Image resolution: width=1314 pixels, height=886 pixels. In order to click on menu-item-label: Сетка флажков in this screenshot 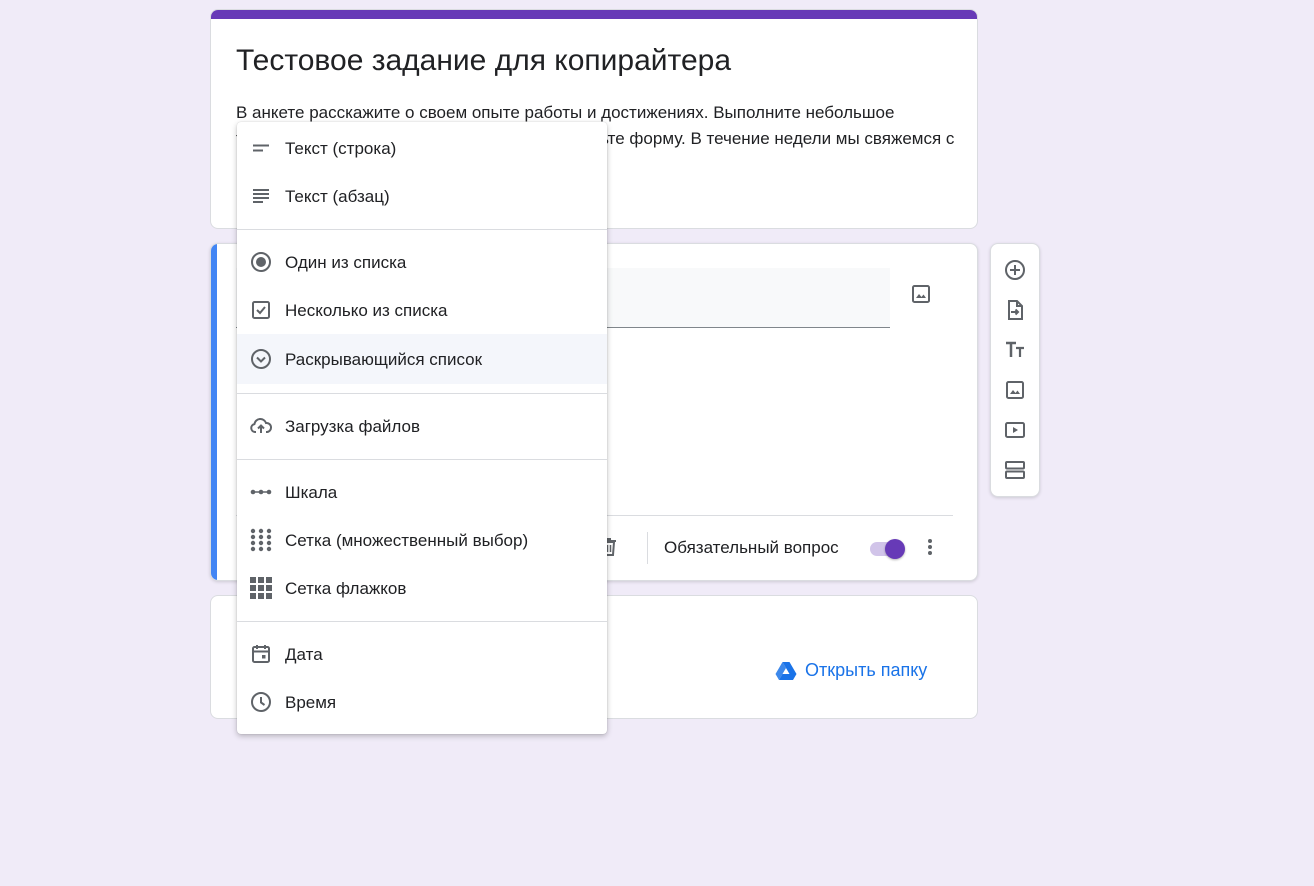, I will do `click(346, 588)`.